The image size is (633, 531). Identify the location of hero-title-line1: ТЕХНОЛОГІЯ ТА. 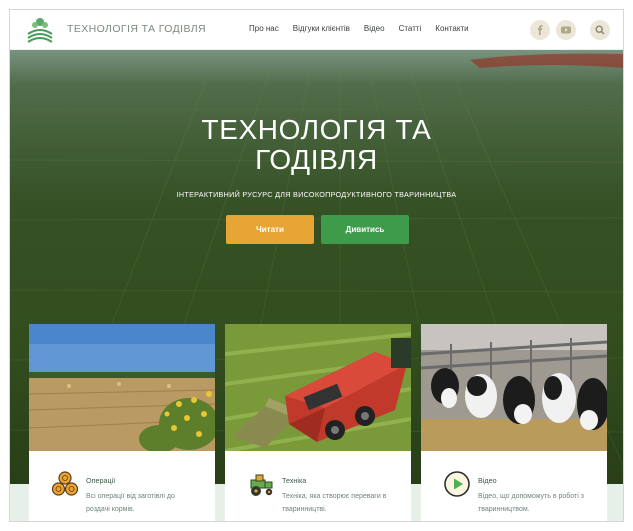
(316, 129).